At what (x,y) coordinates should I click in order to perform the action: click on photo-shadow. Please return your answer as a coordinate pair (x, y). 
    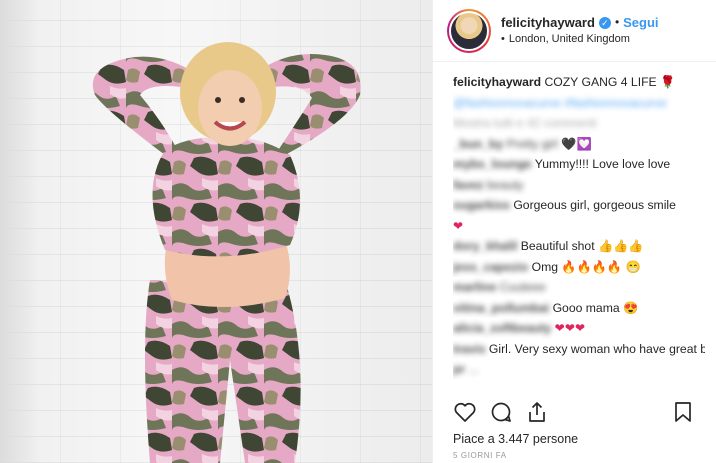
    Looking at the image, I should click on (20, 231).